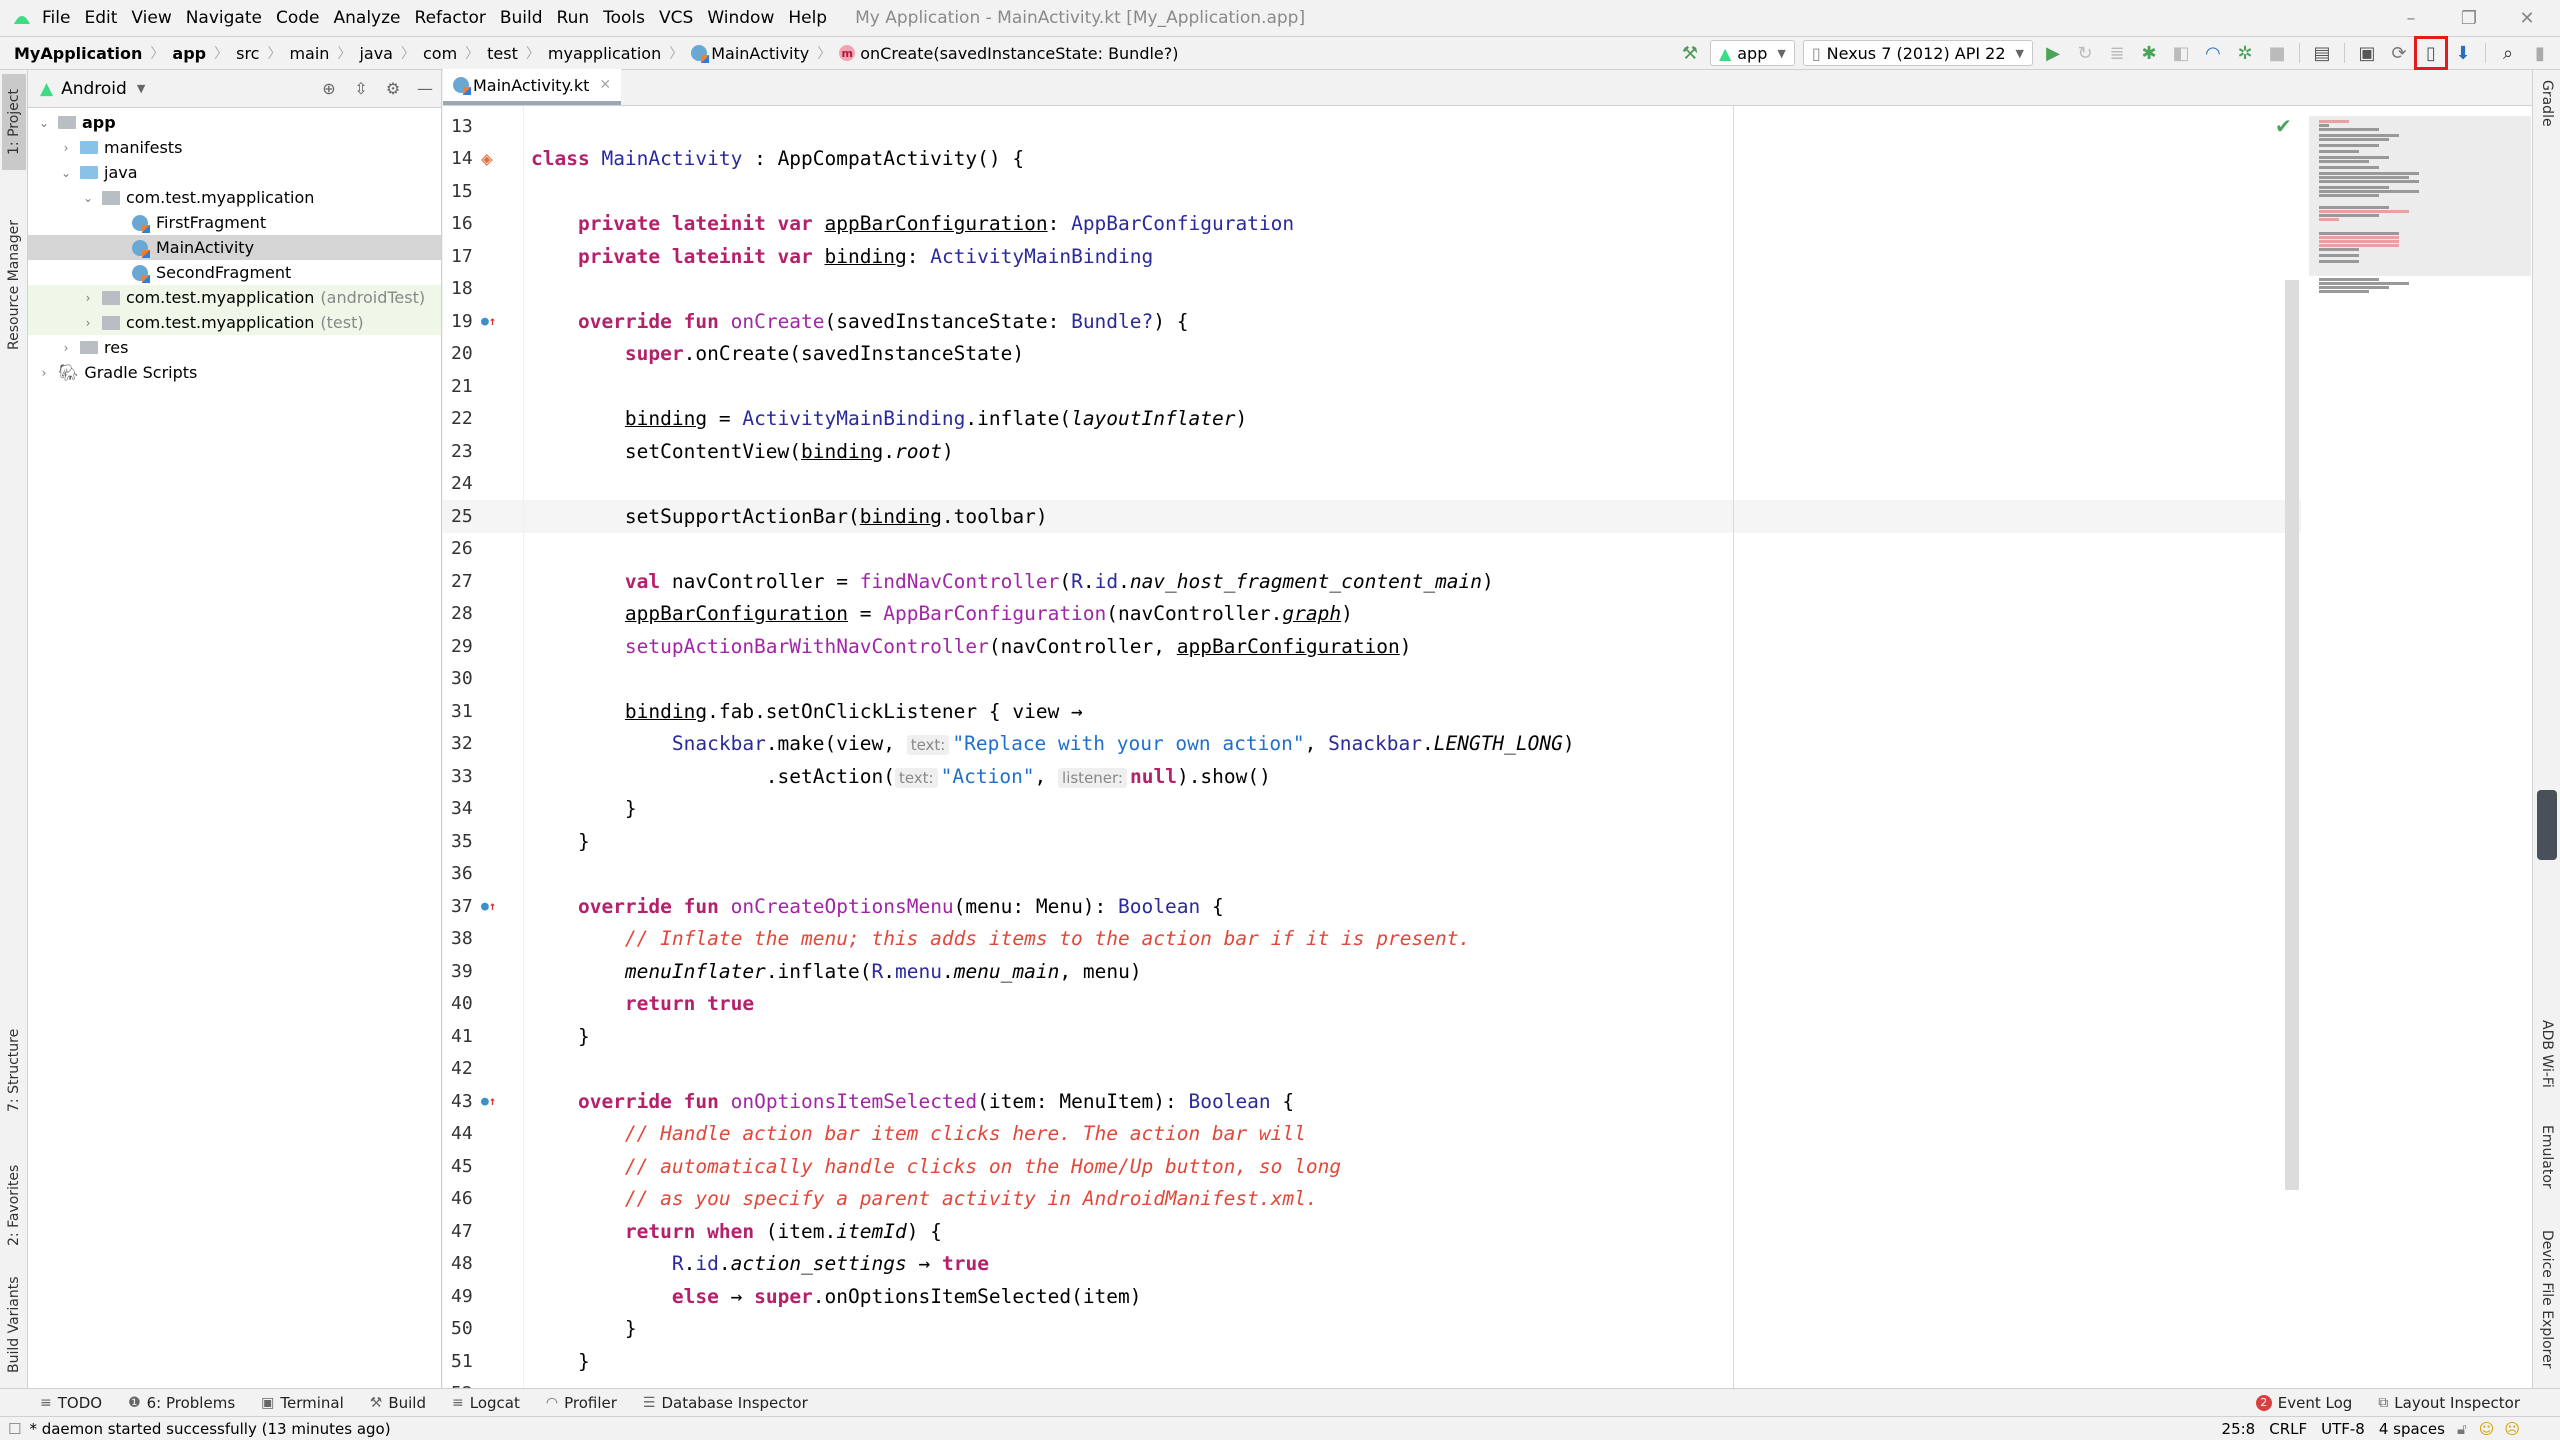 The image size is (2560, 1440). Describe the element at coordinates (1378, 1069) in the screenshot. I see `code-line: 42` at that location.